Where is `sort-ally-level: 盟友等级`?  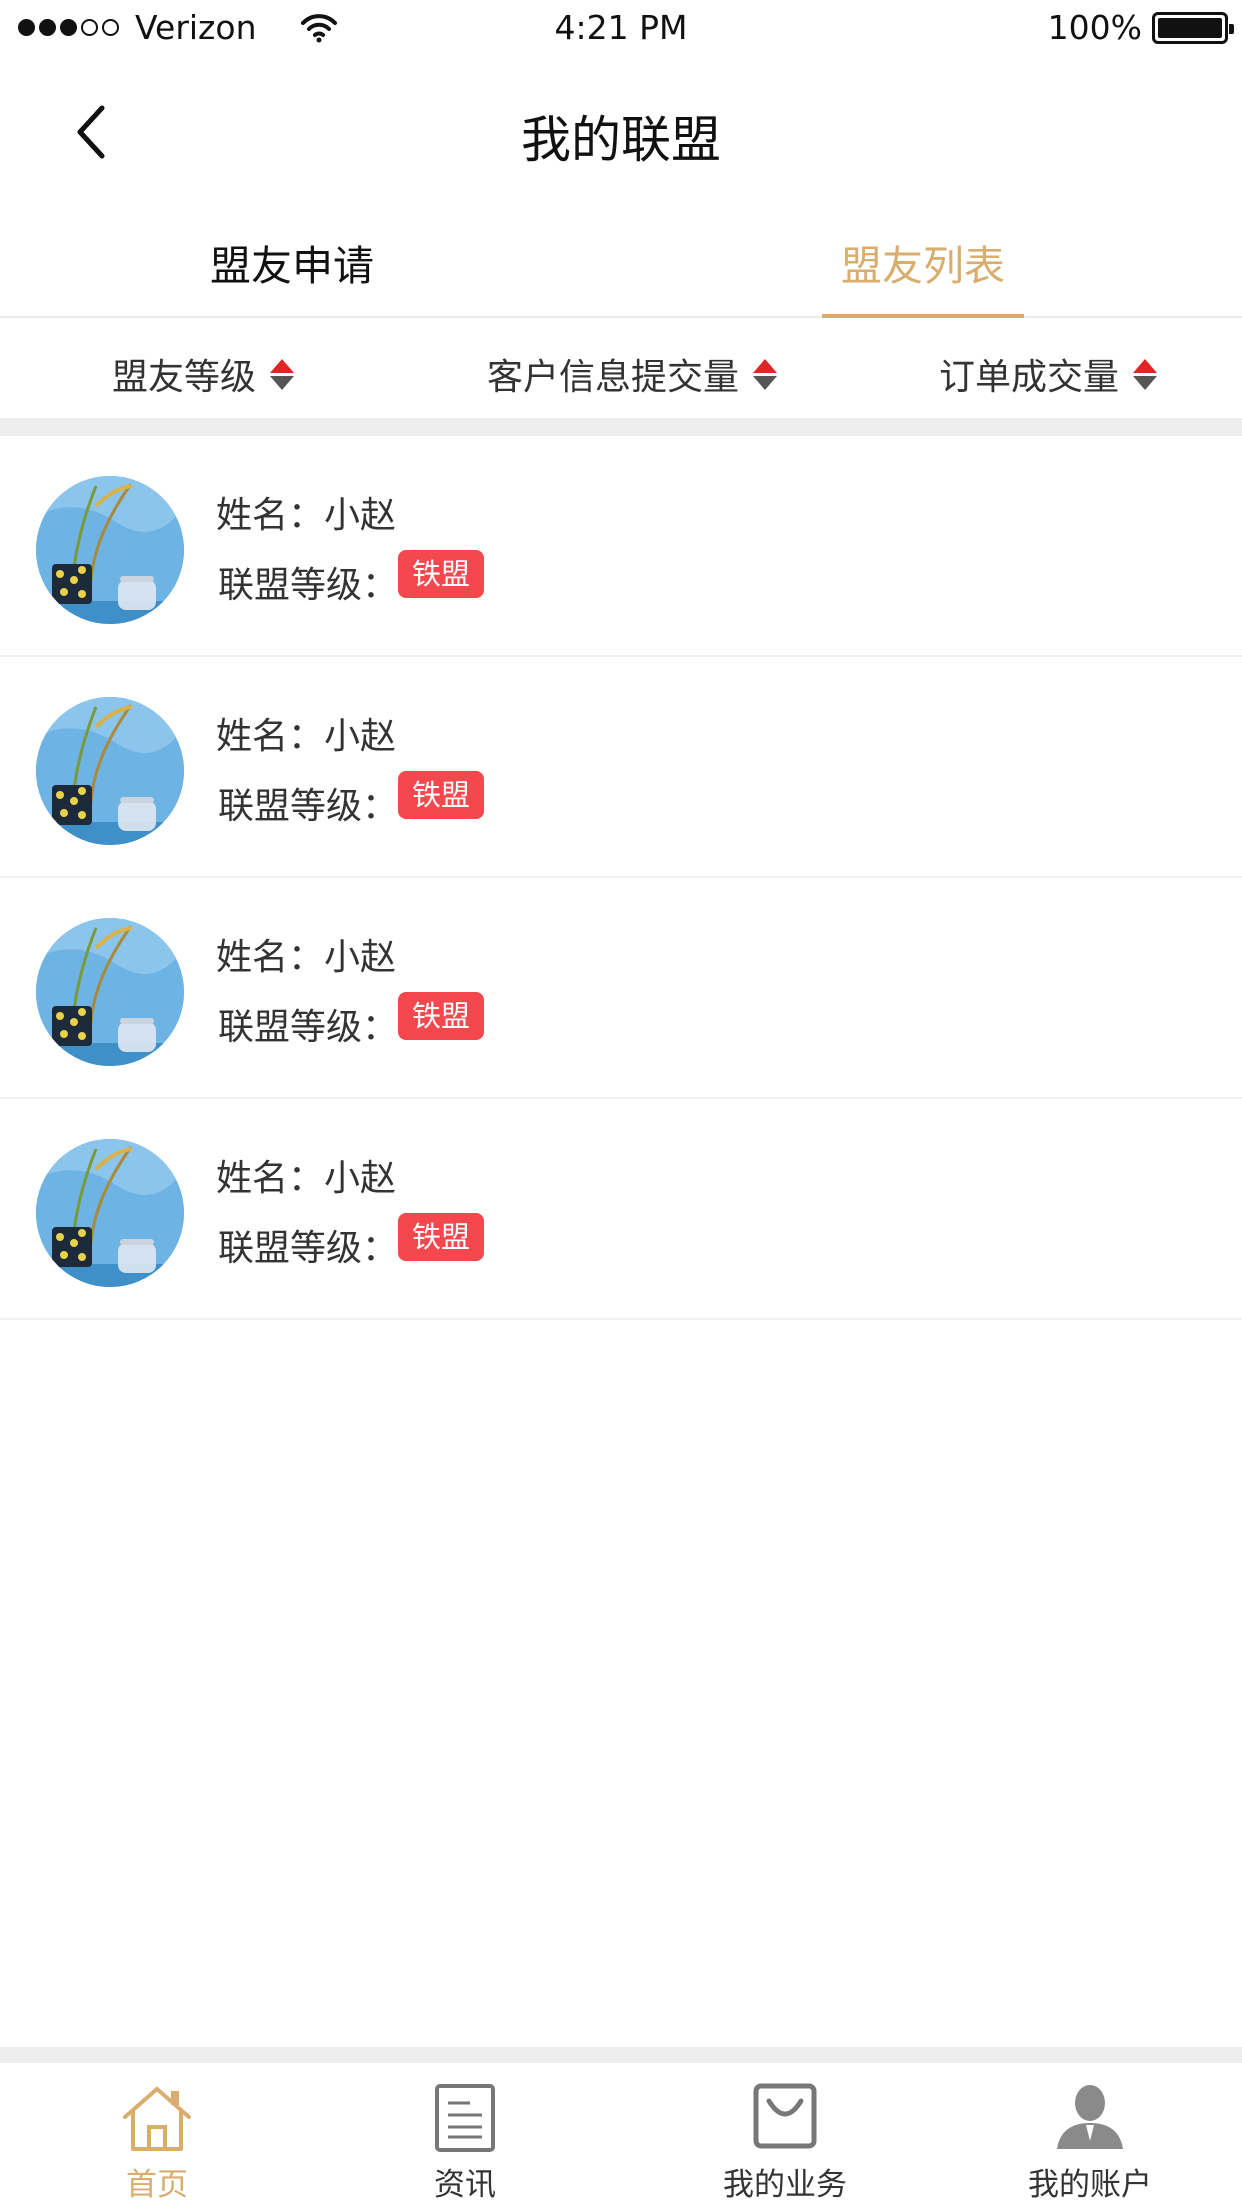
sort-ally-level: 盟友等级 is located at coordinates (203, 374).